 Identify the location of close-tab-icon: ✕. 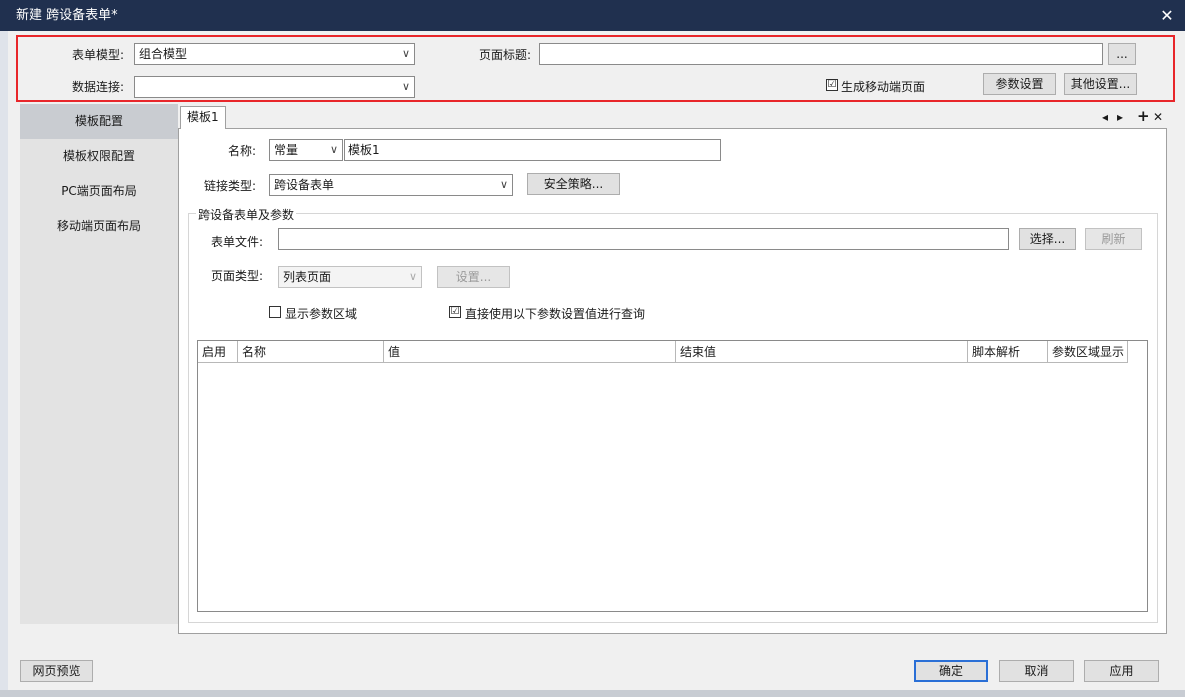
(1158, 117).